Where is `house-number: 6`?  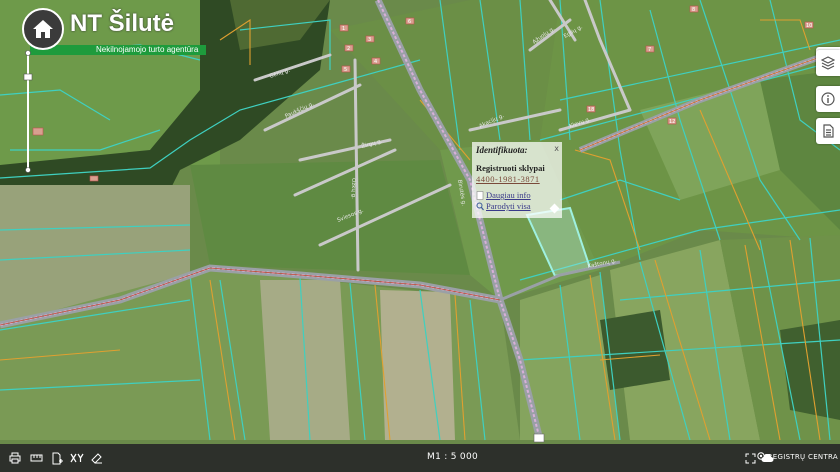
house-number: 6 is located at coordinates (409, 22).